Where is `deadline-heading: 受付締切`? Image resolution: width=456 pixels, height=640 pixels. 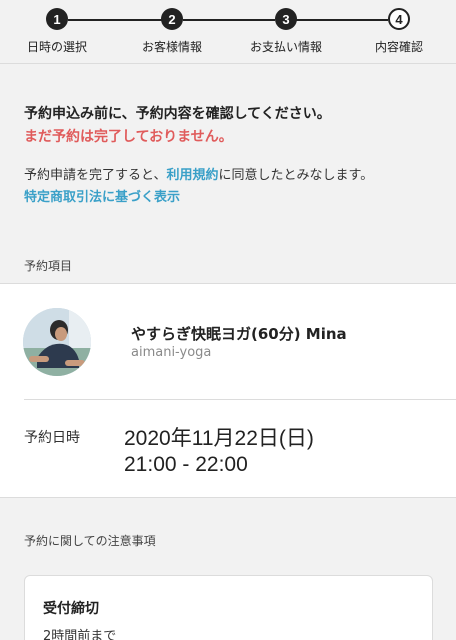
deadline-heading: 受付締切 is located at coordinates (71, 609).